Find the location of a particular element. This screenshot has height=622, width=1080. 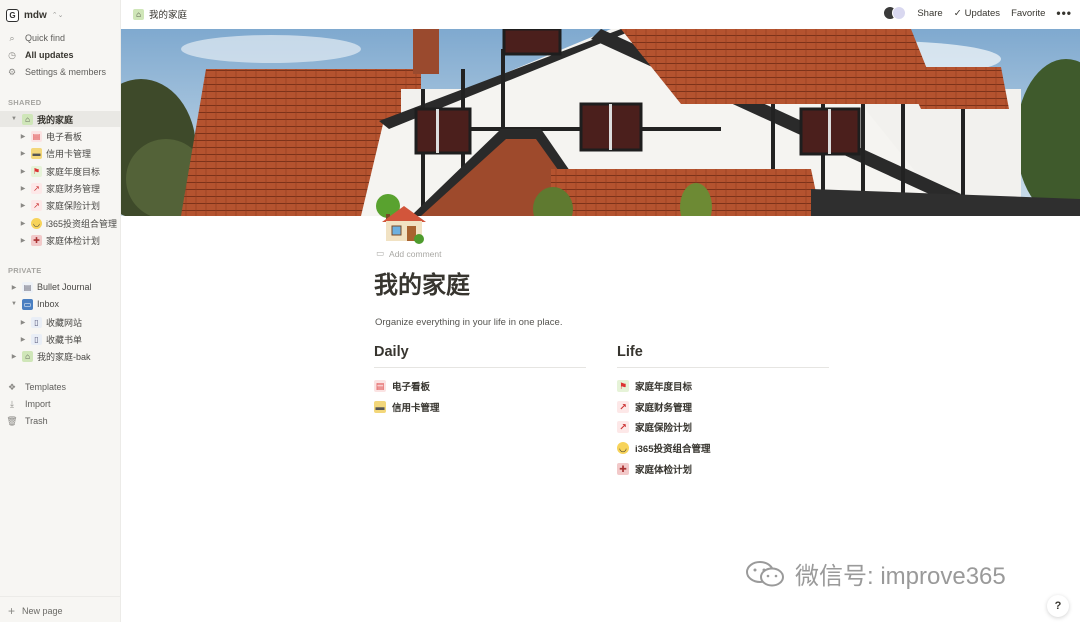

plus-icon: + is located at coordinates (12, 611).